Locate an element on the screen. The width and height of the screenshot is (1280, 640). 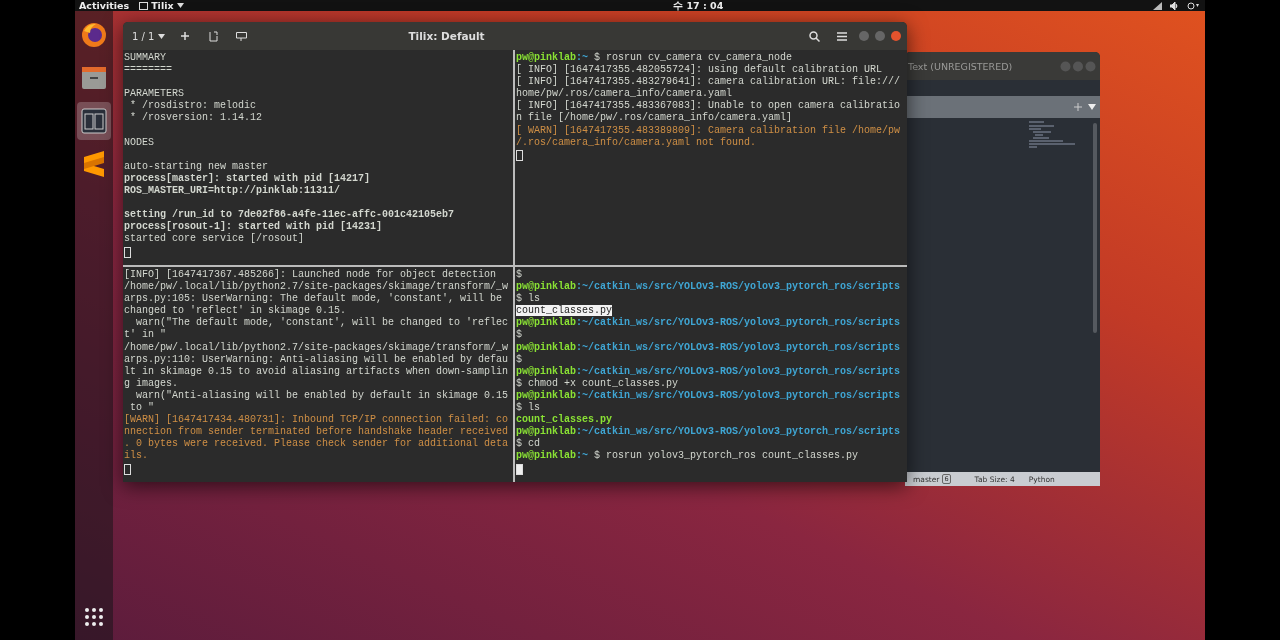
terminal-line: [ INFO] [1647417355.482055724]: using default calibration URL is located at coordinates (699, 70).